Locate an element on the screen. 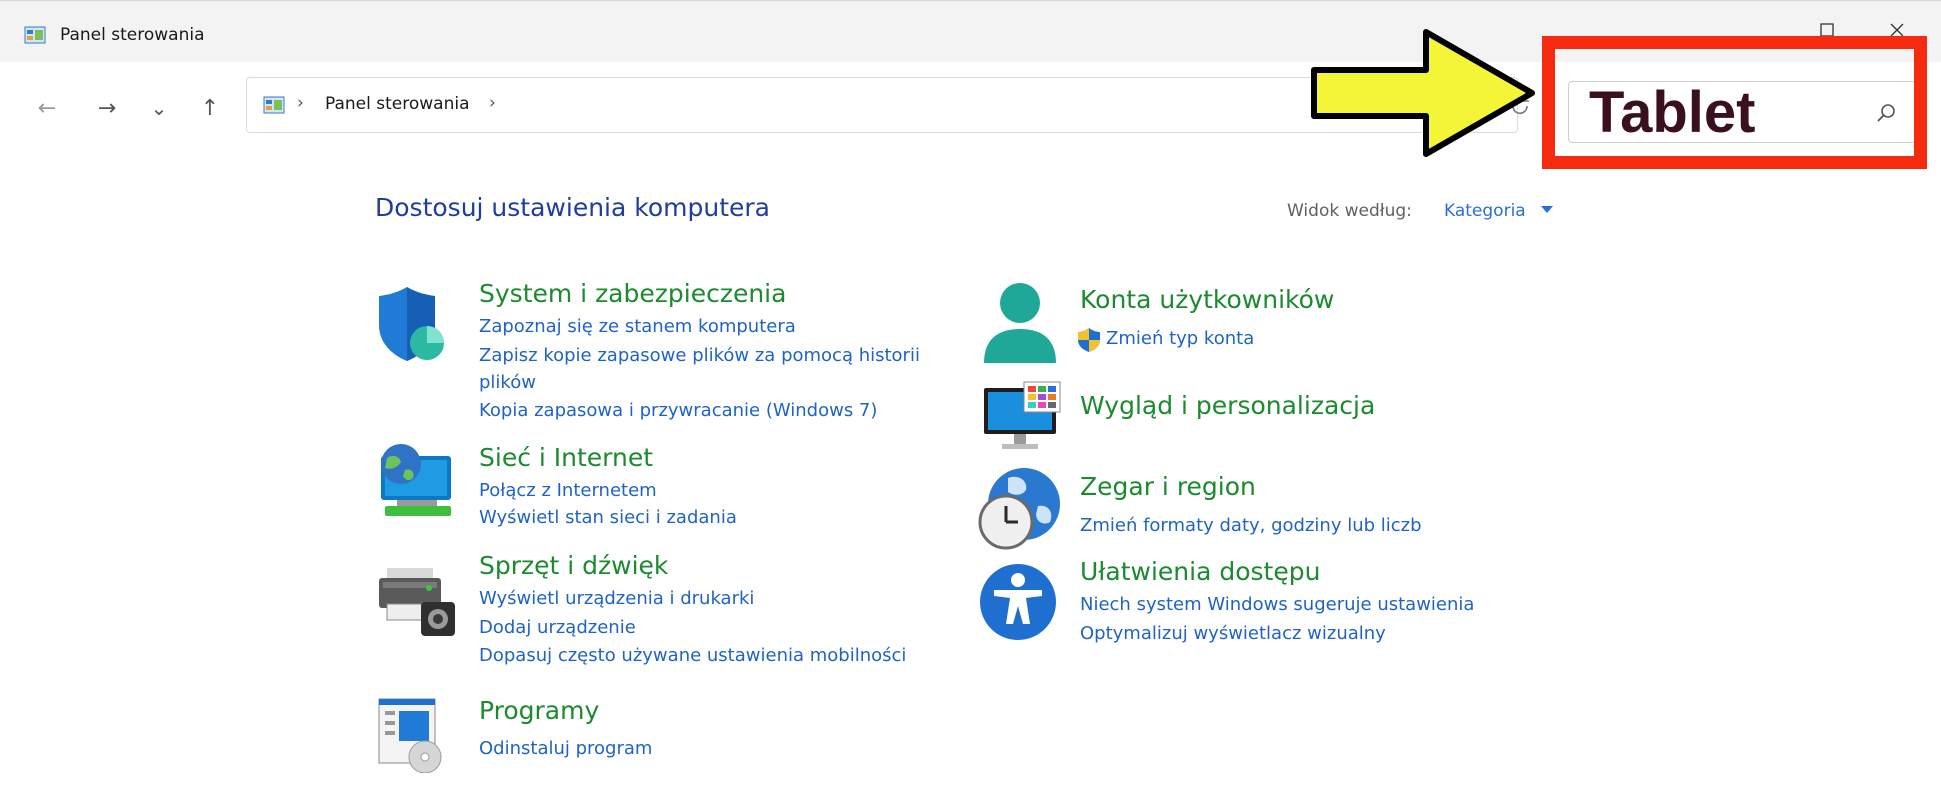  view-by-dropdown: Kategoria is located at coordinates (1485, 211).